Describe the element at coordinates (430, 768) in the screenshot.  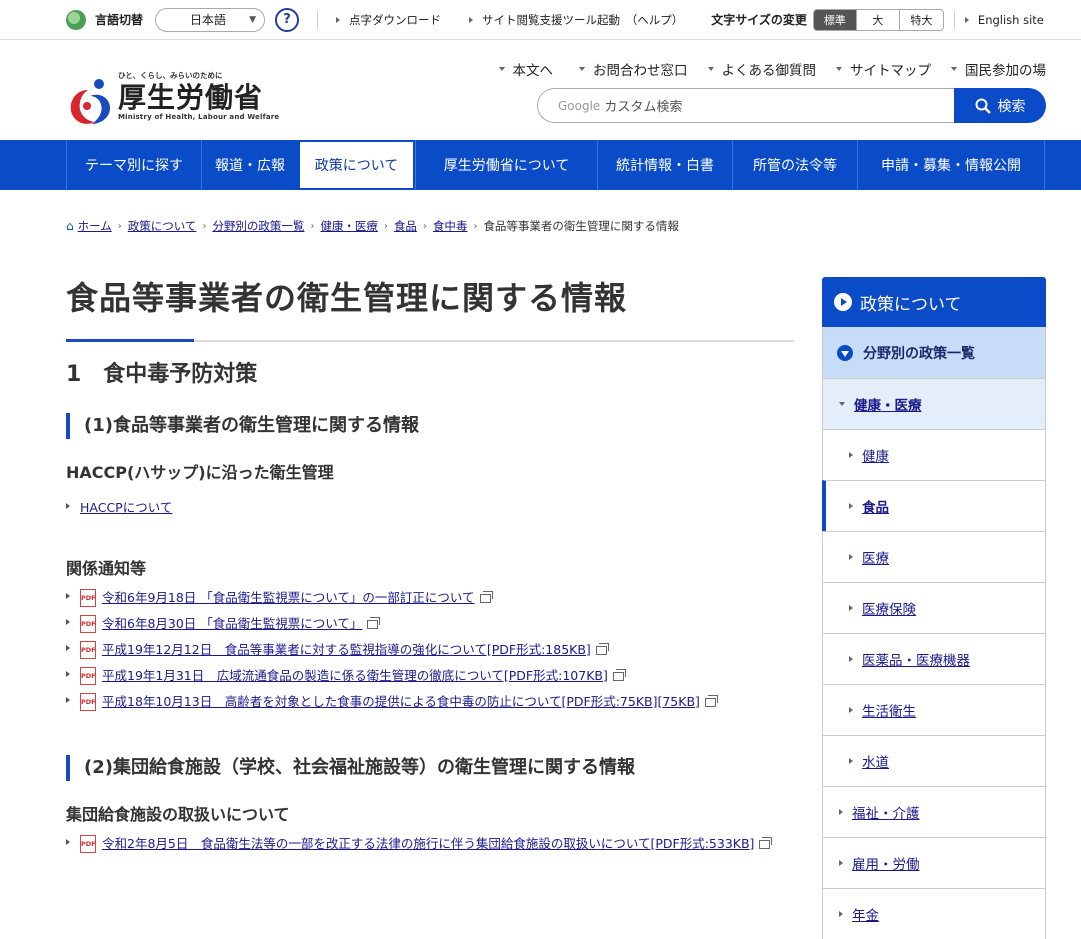
I see `subsection-heading-2: (2)集団給食施設（学校、社会福祉施設等）の衛生管理に関する情報` at that location.